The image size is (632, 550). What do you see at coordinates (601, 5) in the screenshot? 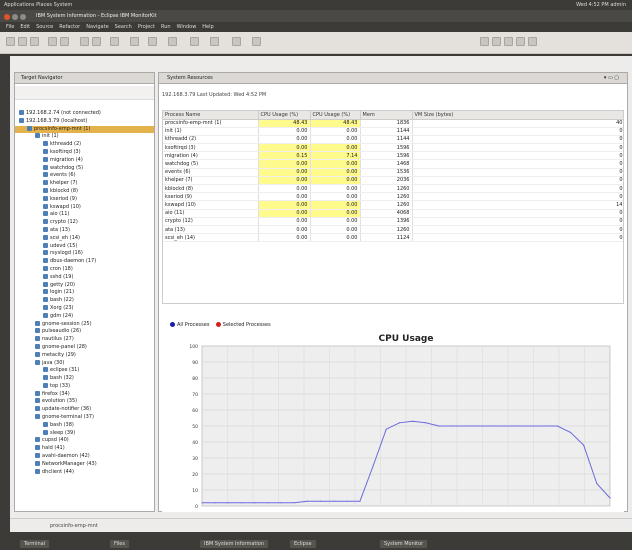
I see `top-panel-clock: Wed 4:52 PM admin` at bounding box center [601, 5].